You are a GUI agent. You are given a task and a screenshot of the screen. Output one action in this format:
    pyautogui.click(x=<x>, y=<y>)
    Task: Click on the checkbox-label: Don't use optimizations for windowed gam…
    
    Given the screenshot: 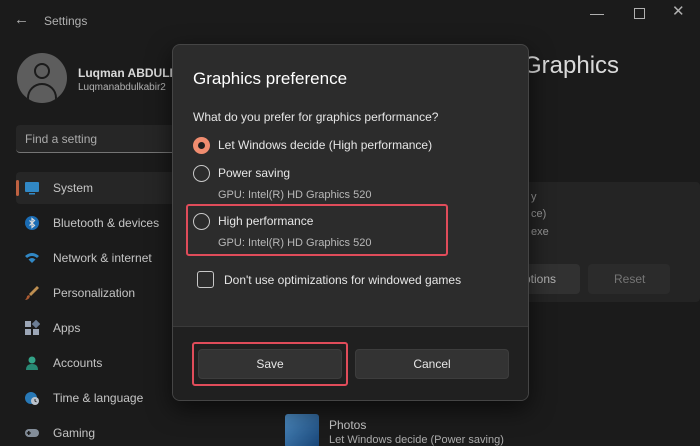 What is the action you would take?
    pyautogui.click(x=343, y=280)
    